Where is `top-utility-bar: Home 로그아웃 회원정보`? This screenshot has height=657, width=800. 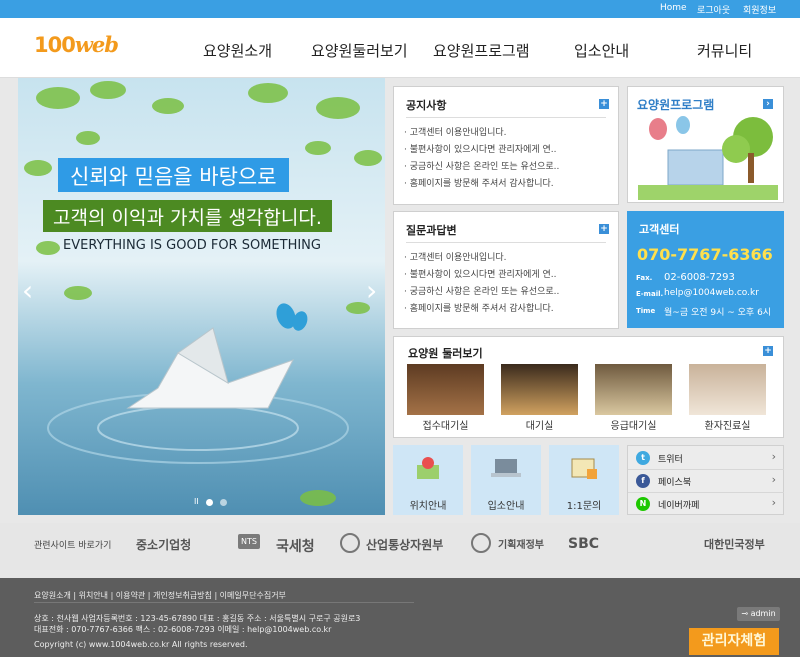
top-utility-bar: Home 로그아웃 회원정보 is located at coordinates (400, 9).